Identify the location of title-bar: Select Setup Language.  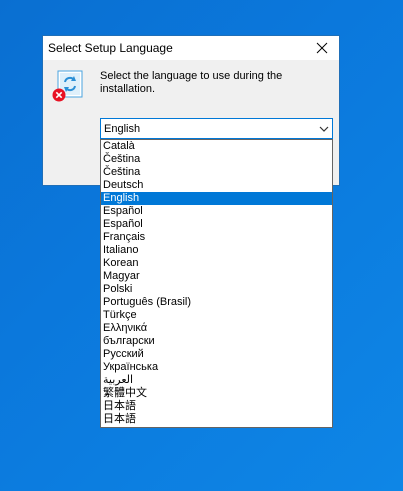
(191, 48).